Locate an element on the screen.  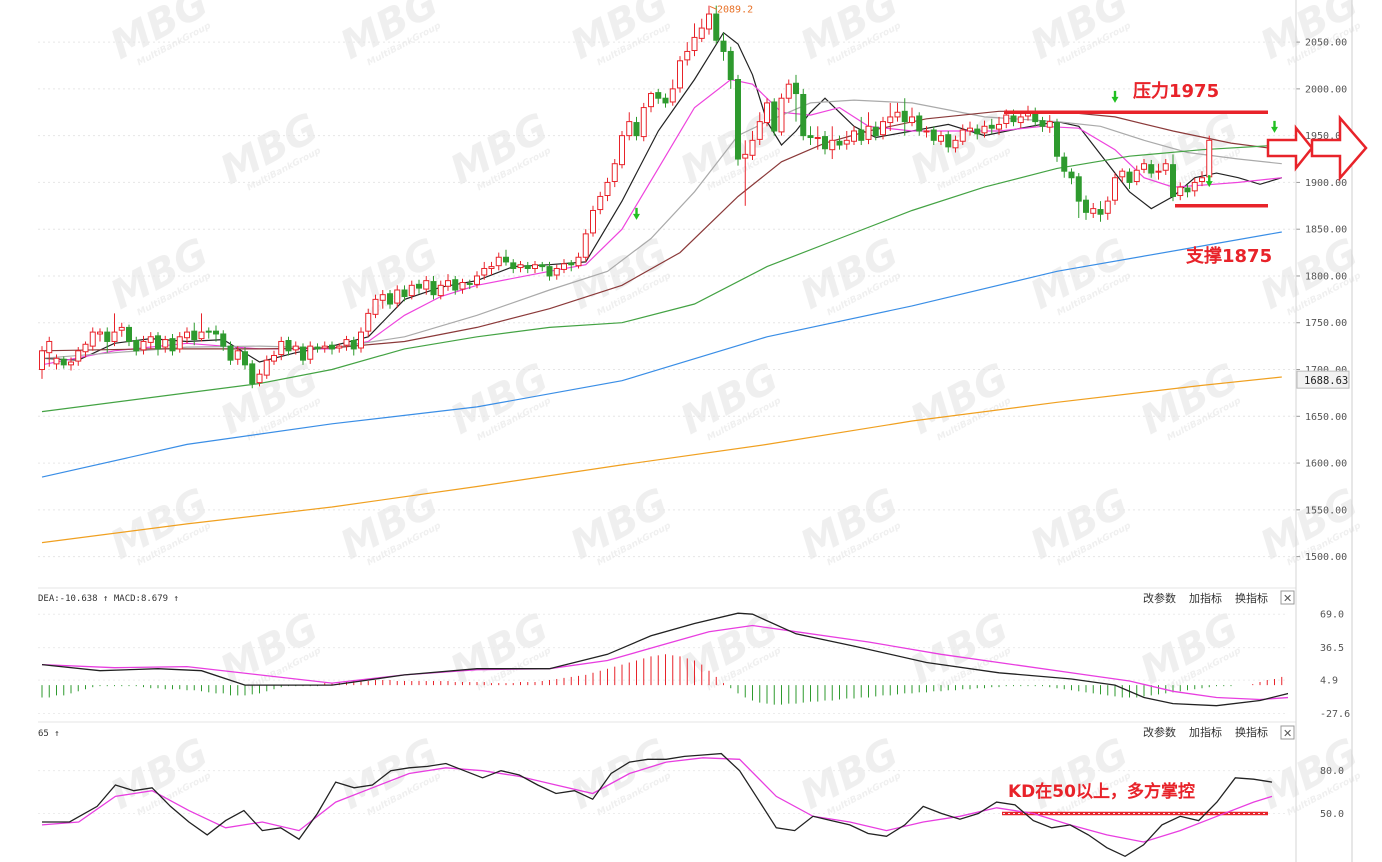
kd-annotation: KD在50以上，多方掌控 is located at coordinates (1101, 791).